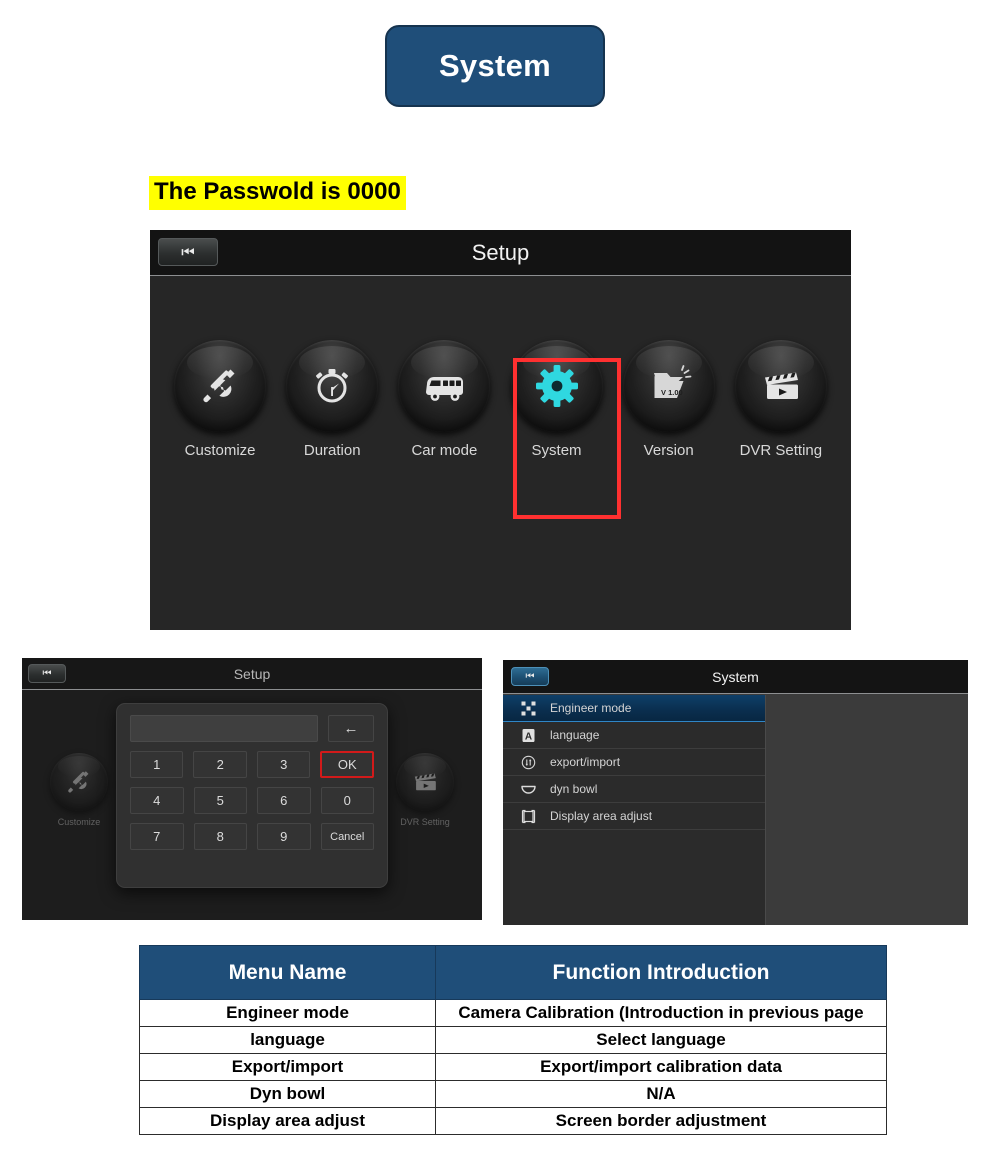 This screenshot has height=1160, width=1000. What do you see at coordinates (252, 764) in the screenshot?
I see `keypad-row-1: 1 2 3 OK` at bounding box center [252, 764].